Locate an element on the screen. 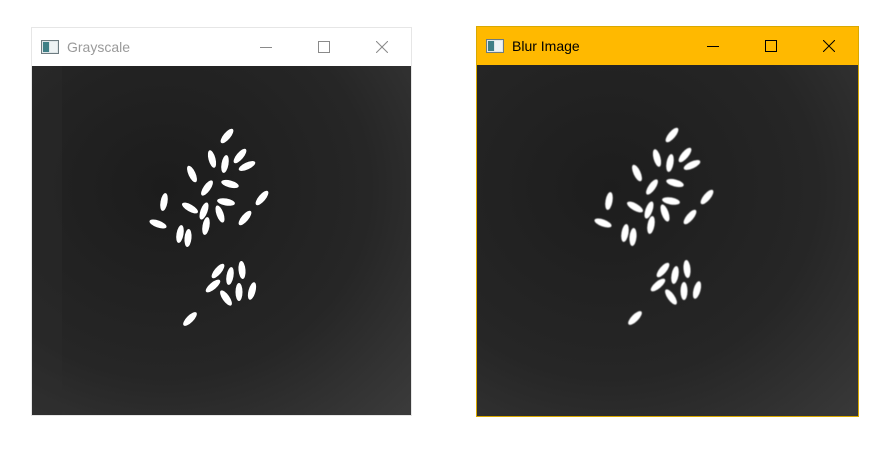  window-title: Blur Image is located at coordinates (546, 46).